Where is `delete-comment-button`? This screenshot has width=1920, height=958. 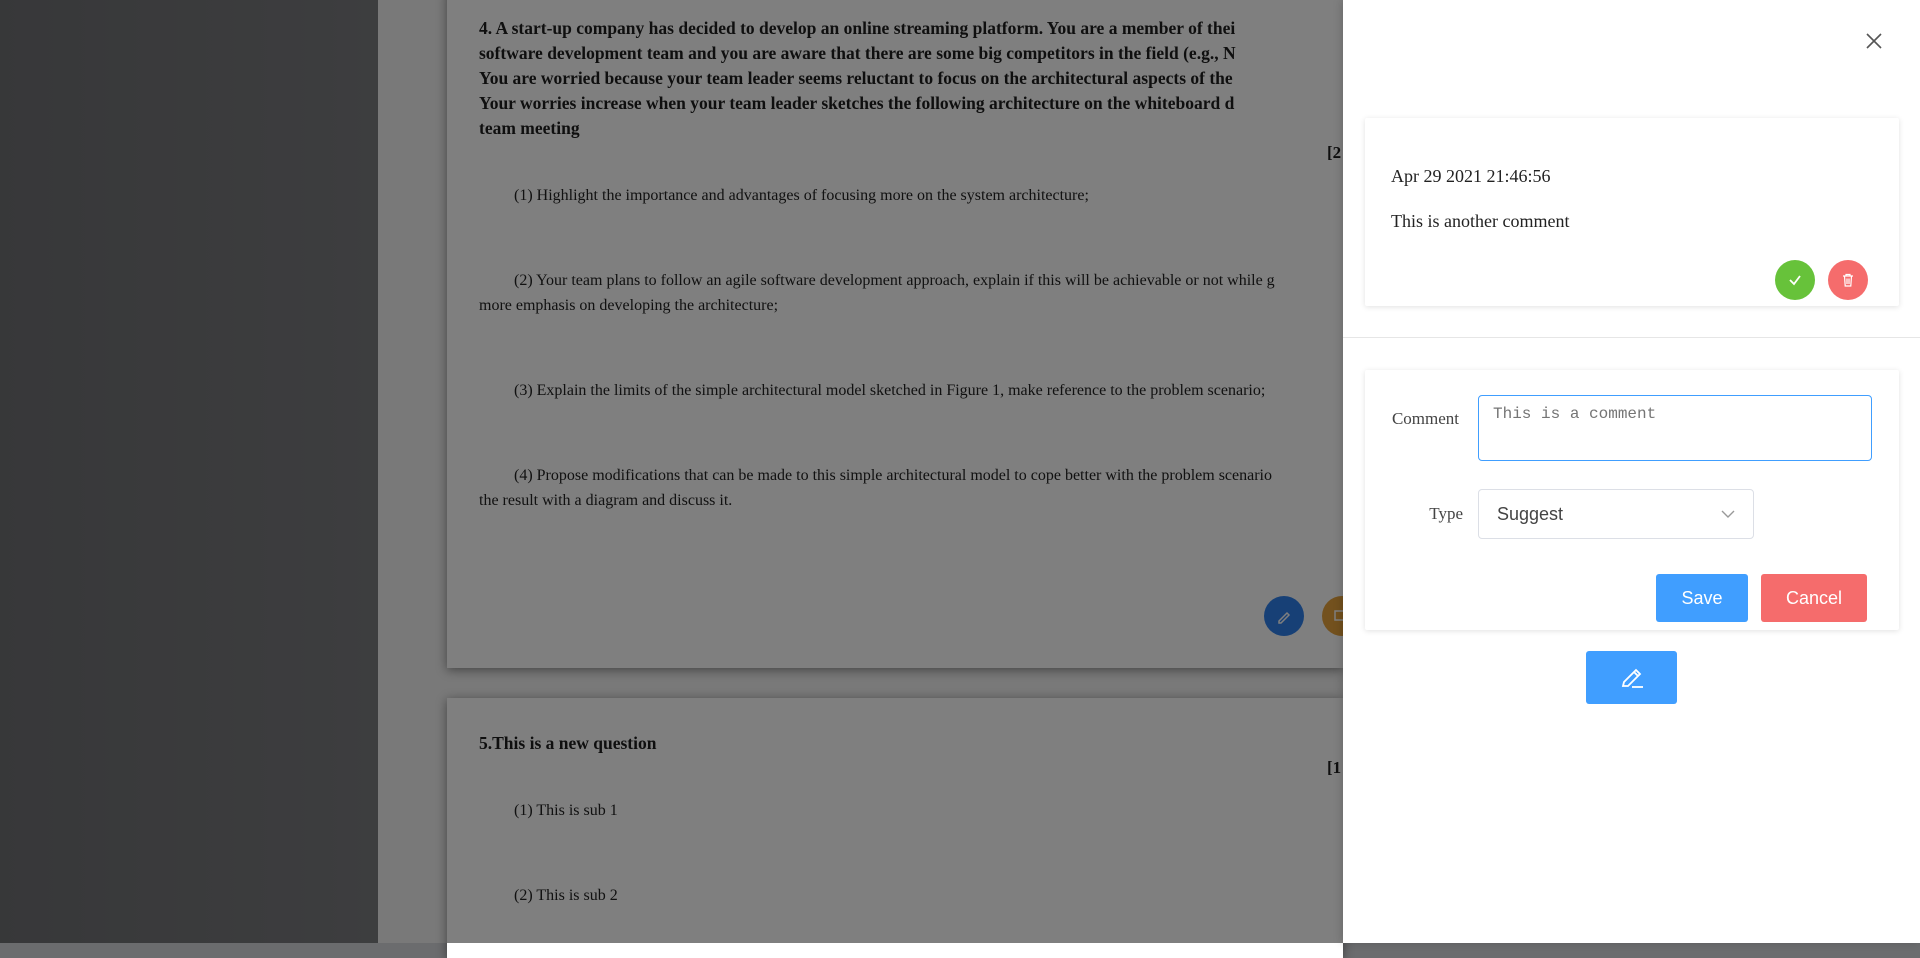
delete-comment-button is located at coordinates (1848, 280).